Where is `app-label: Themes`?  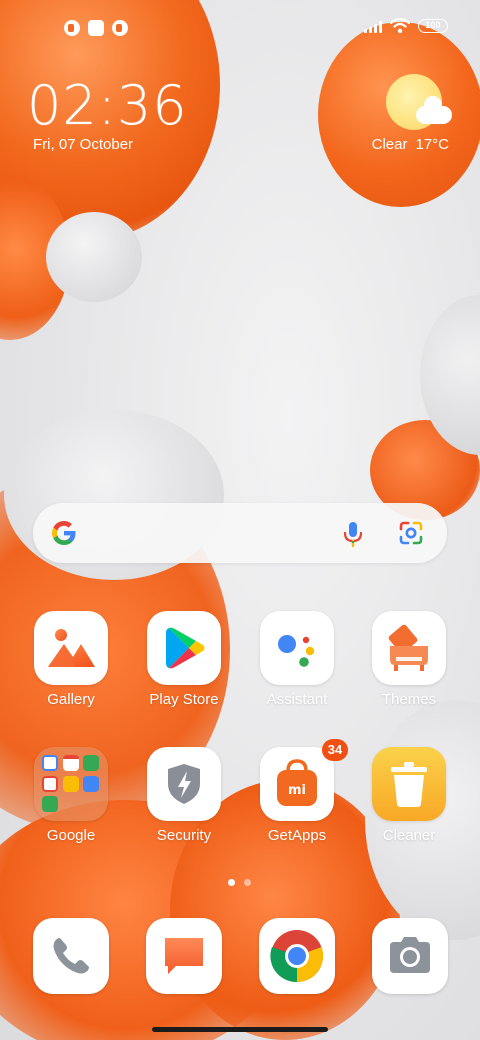
app-label: Themes is located at coordinates (409, 699).